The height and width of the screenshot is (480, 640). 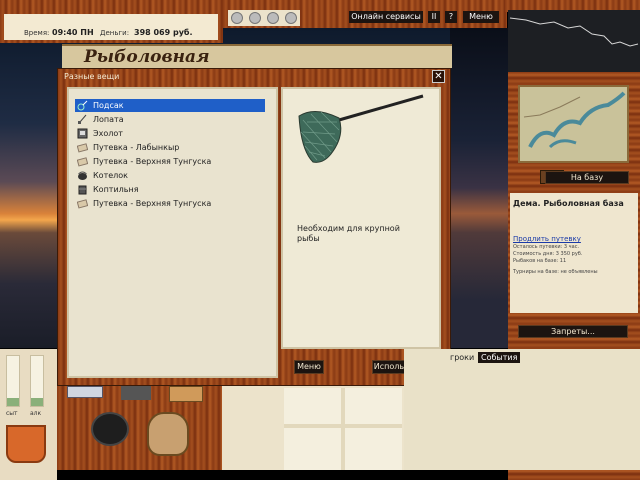 What do you see at coordinates (170, 175) in the screenshot?
I see `list-item: Котелок` at bounding box center [170, 175].